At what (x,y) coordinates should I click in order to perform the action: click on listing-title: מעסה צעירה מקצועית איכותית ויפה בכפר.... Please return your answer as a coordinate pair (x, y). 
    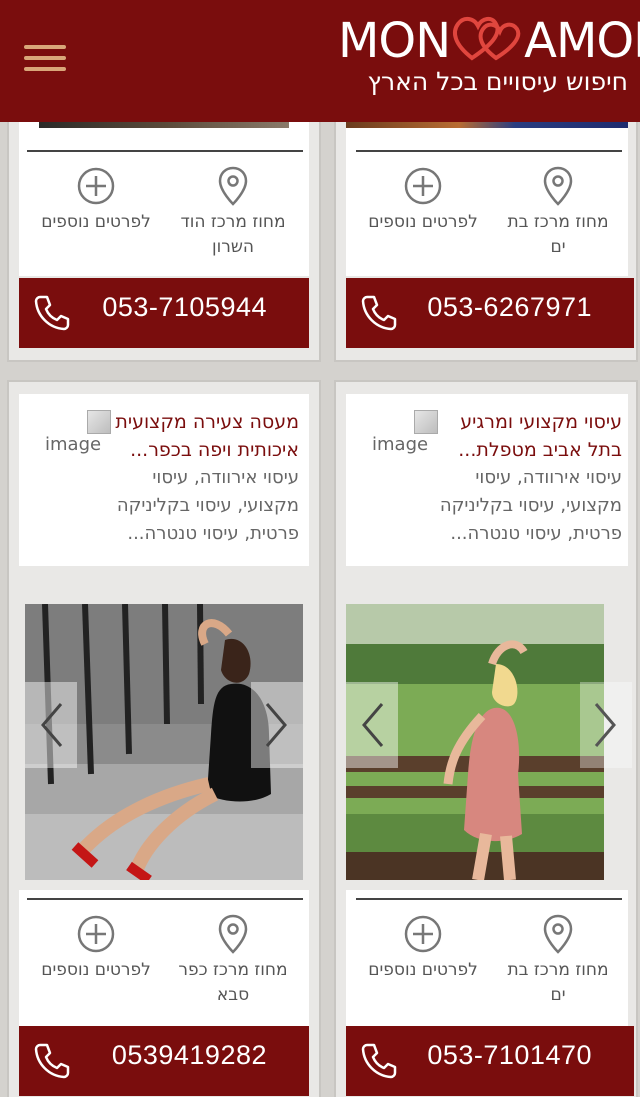
    Looking at the image, I should click on (204, 436).